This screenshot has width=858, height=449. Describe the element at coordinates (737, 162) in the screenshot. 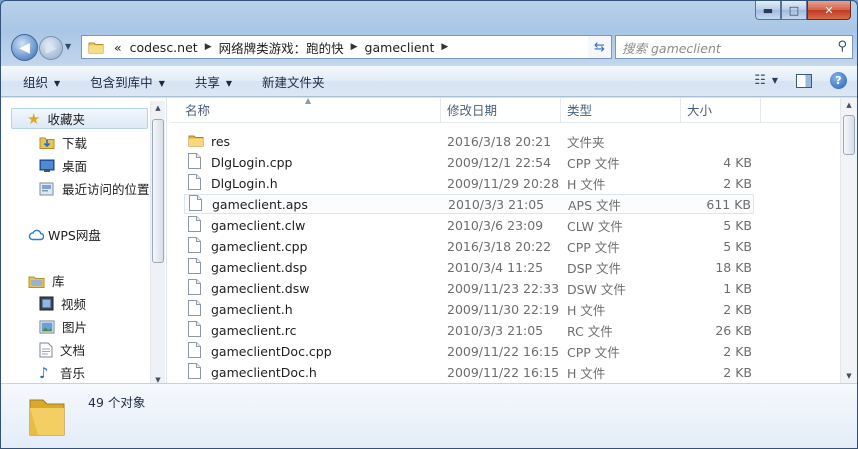

I see `file-size: 4 KB` at that location.